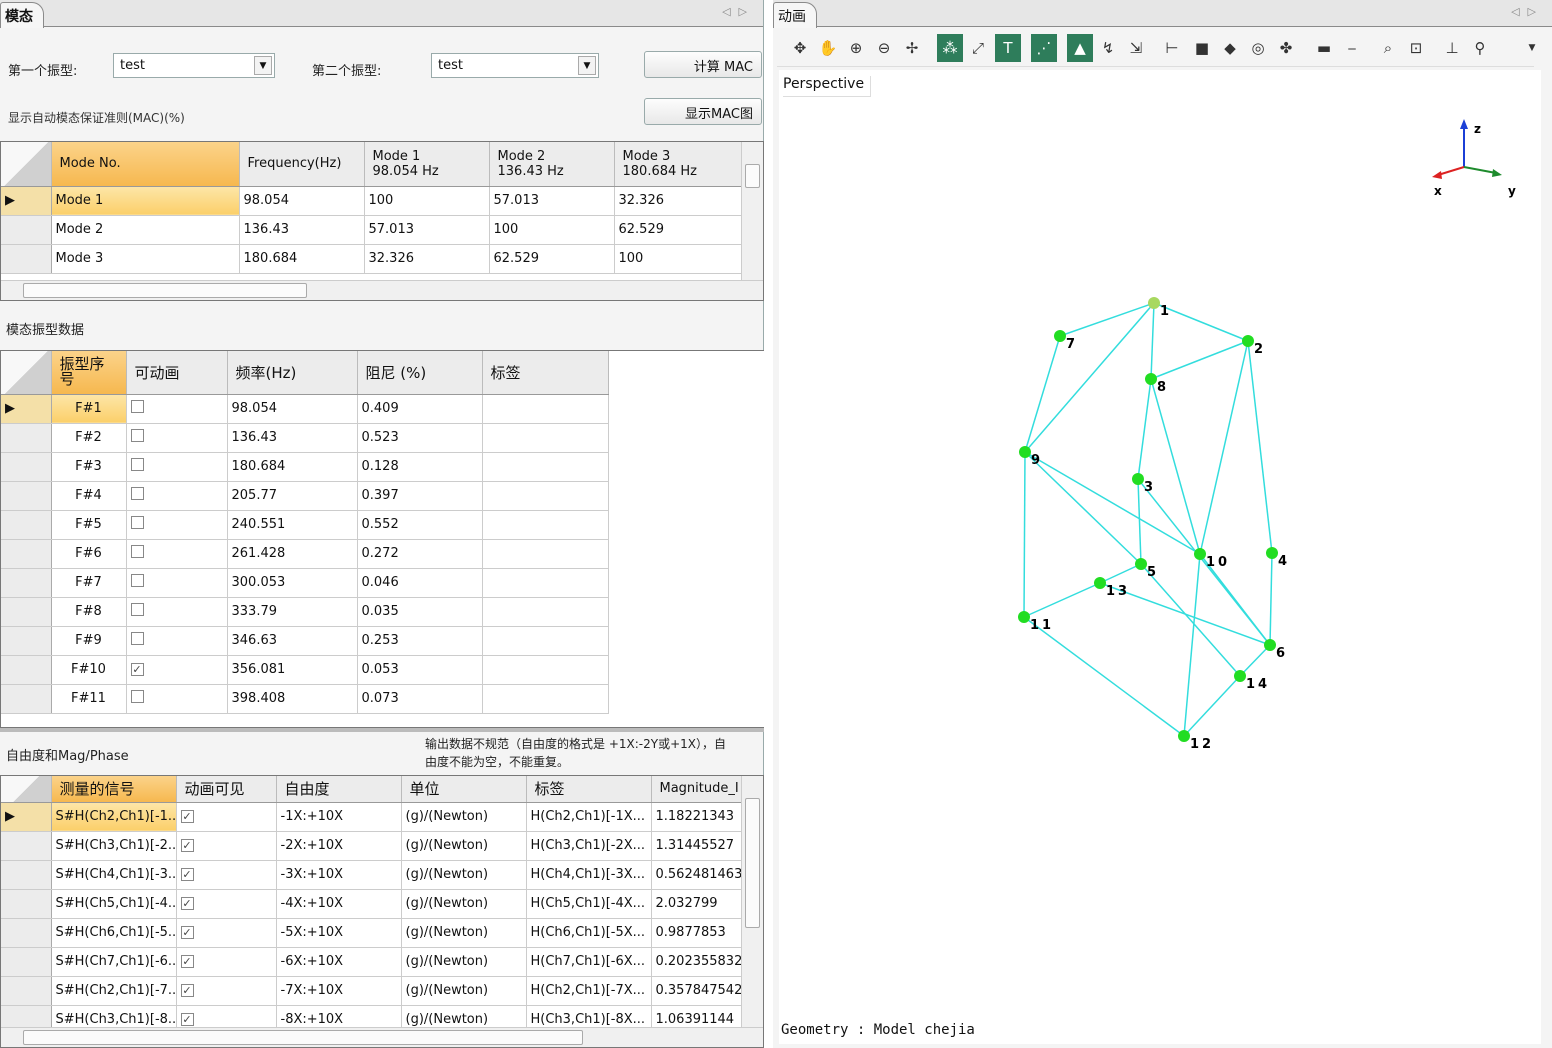 The image size is (1552, 1048). Describe the element at coordinates (1230, 48) in the screenshot. I see `plane-icon: ◆` at that location.